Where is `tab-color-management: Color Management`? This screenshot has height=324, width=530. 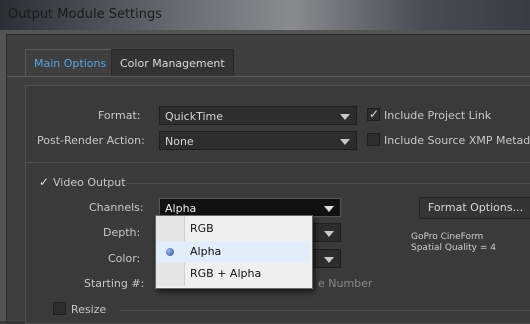
tab-color-management: Color Management is located at coordinates (172, 63).